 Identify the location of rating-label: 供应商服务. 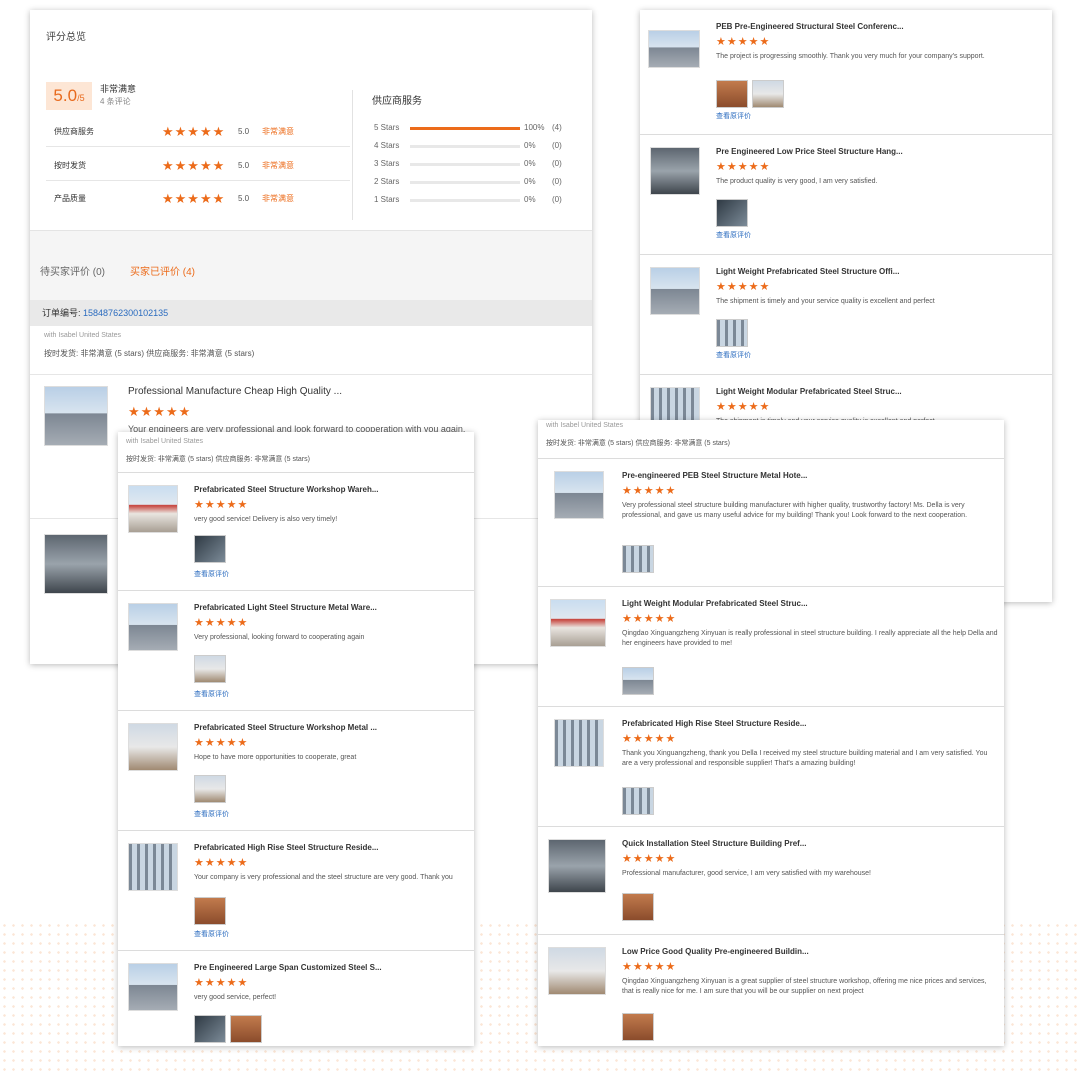
(74, 131).